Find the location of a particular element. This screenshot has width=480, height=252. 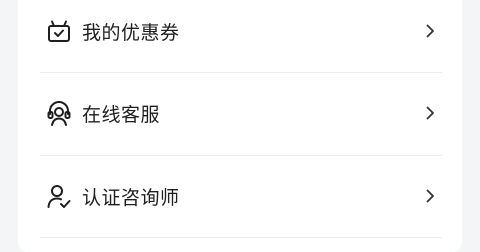

menu-item-label: 我的优惠券 is located at coordinates (131, 32).